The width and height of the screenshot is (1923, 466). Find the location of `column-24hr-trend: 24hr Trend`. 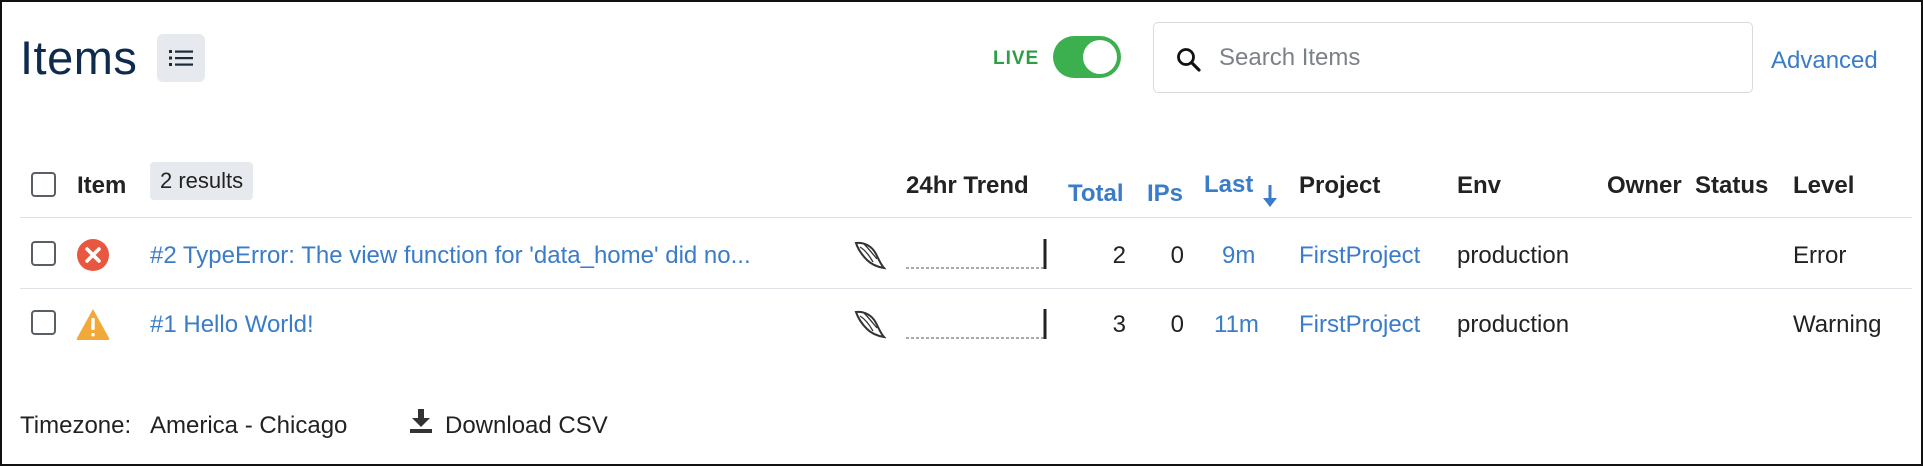

column-24hr-trend: 24hr Trend is located at coordinates (967, 185).